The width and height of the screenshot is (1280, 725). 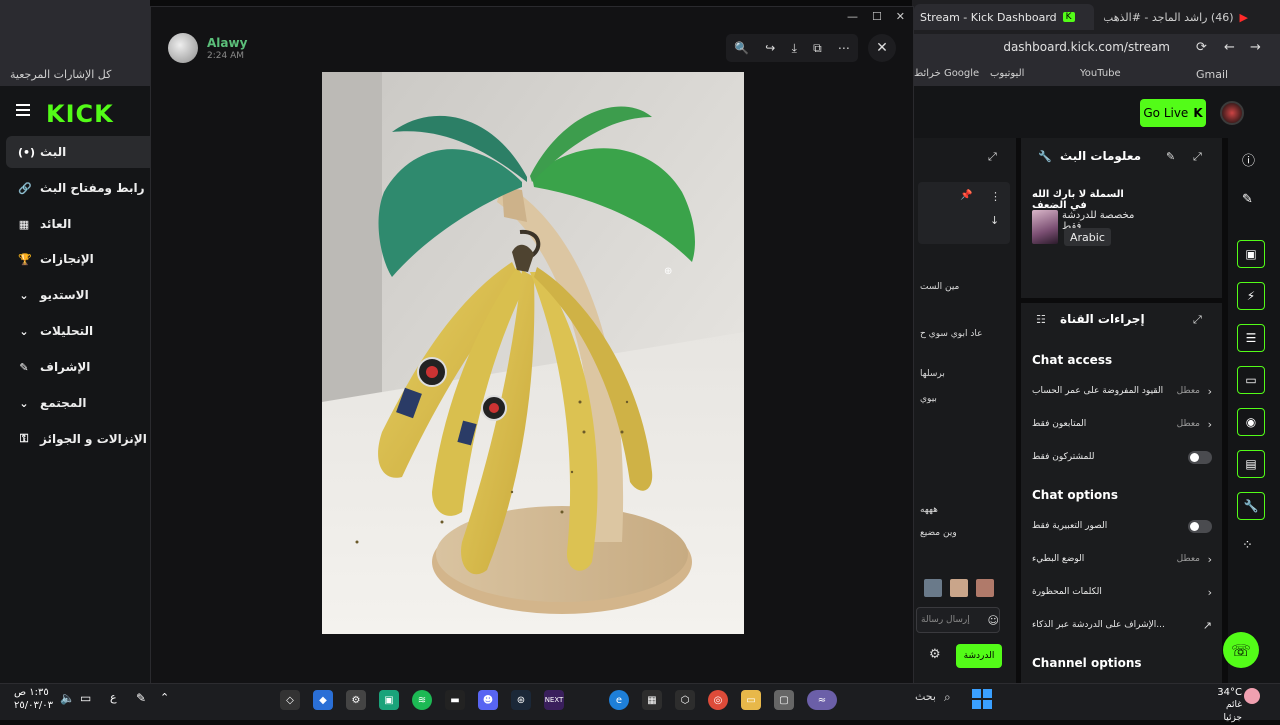 I want to click on broadcast-icon: ◉, so click(x=1251, y=422).